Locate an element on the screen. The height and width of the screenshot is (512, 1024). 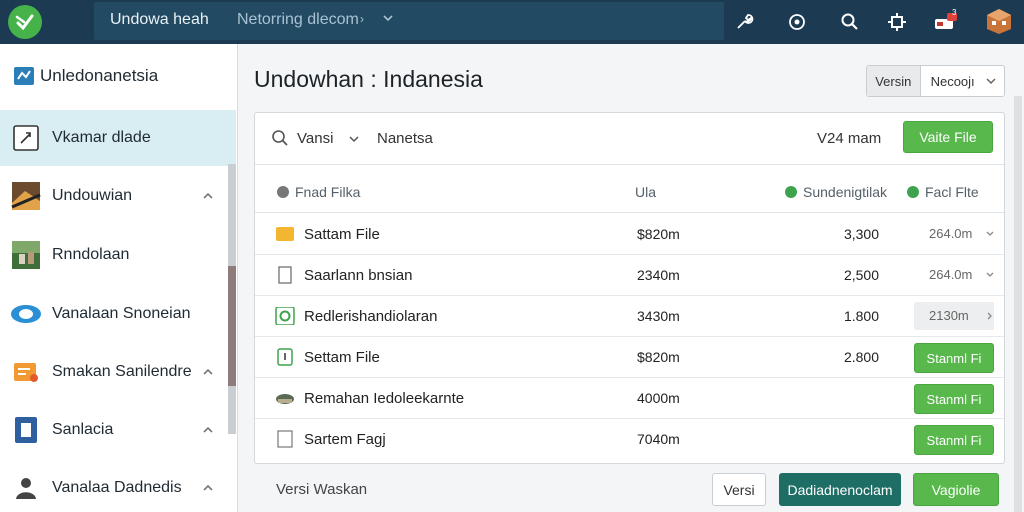
file-name: Settam File is located at coordinates (342, 357).